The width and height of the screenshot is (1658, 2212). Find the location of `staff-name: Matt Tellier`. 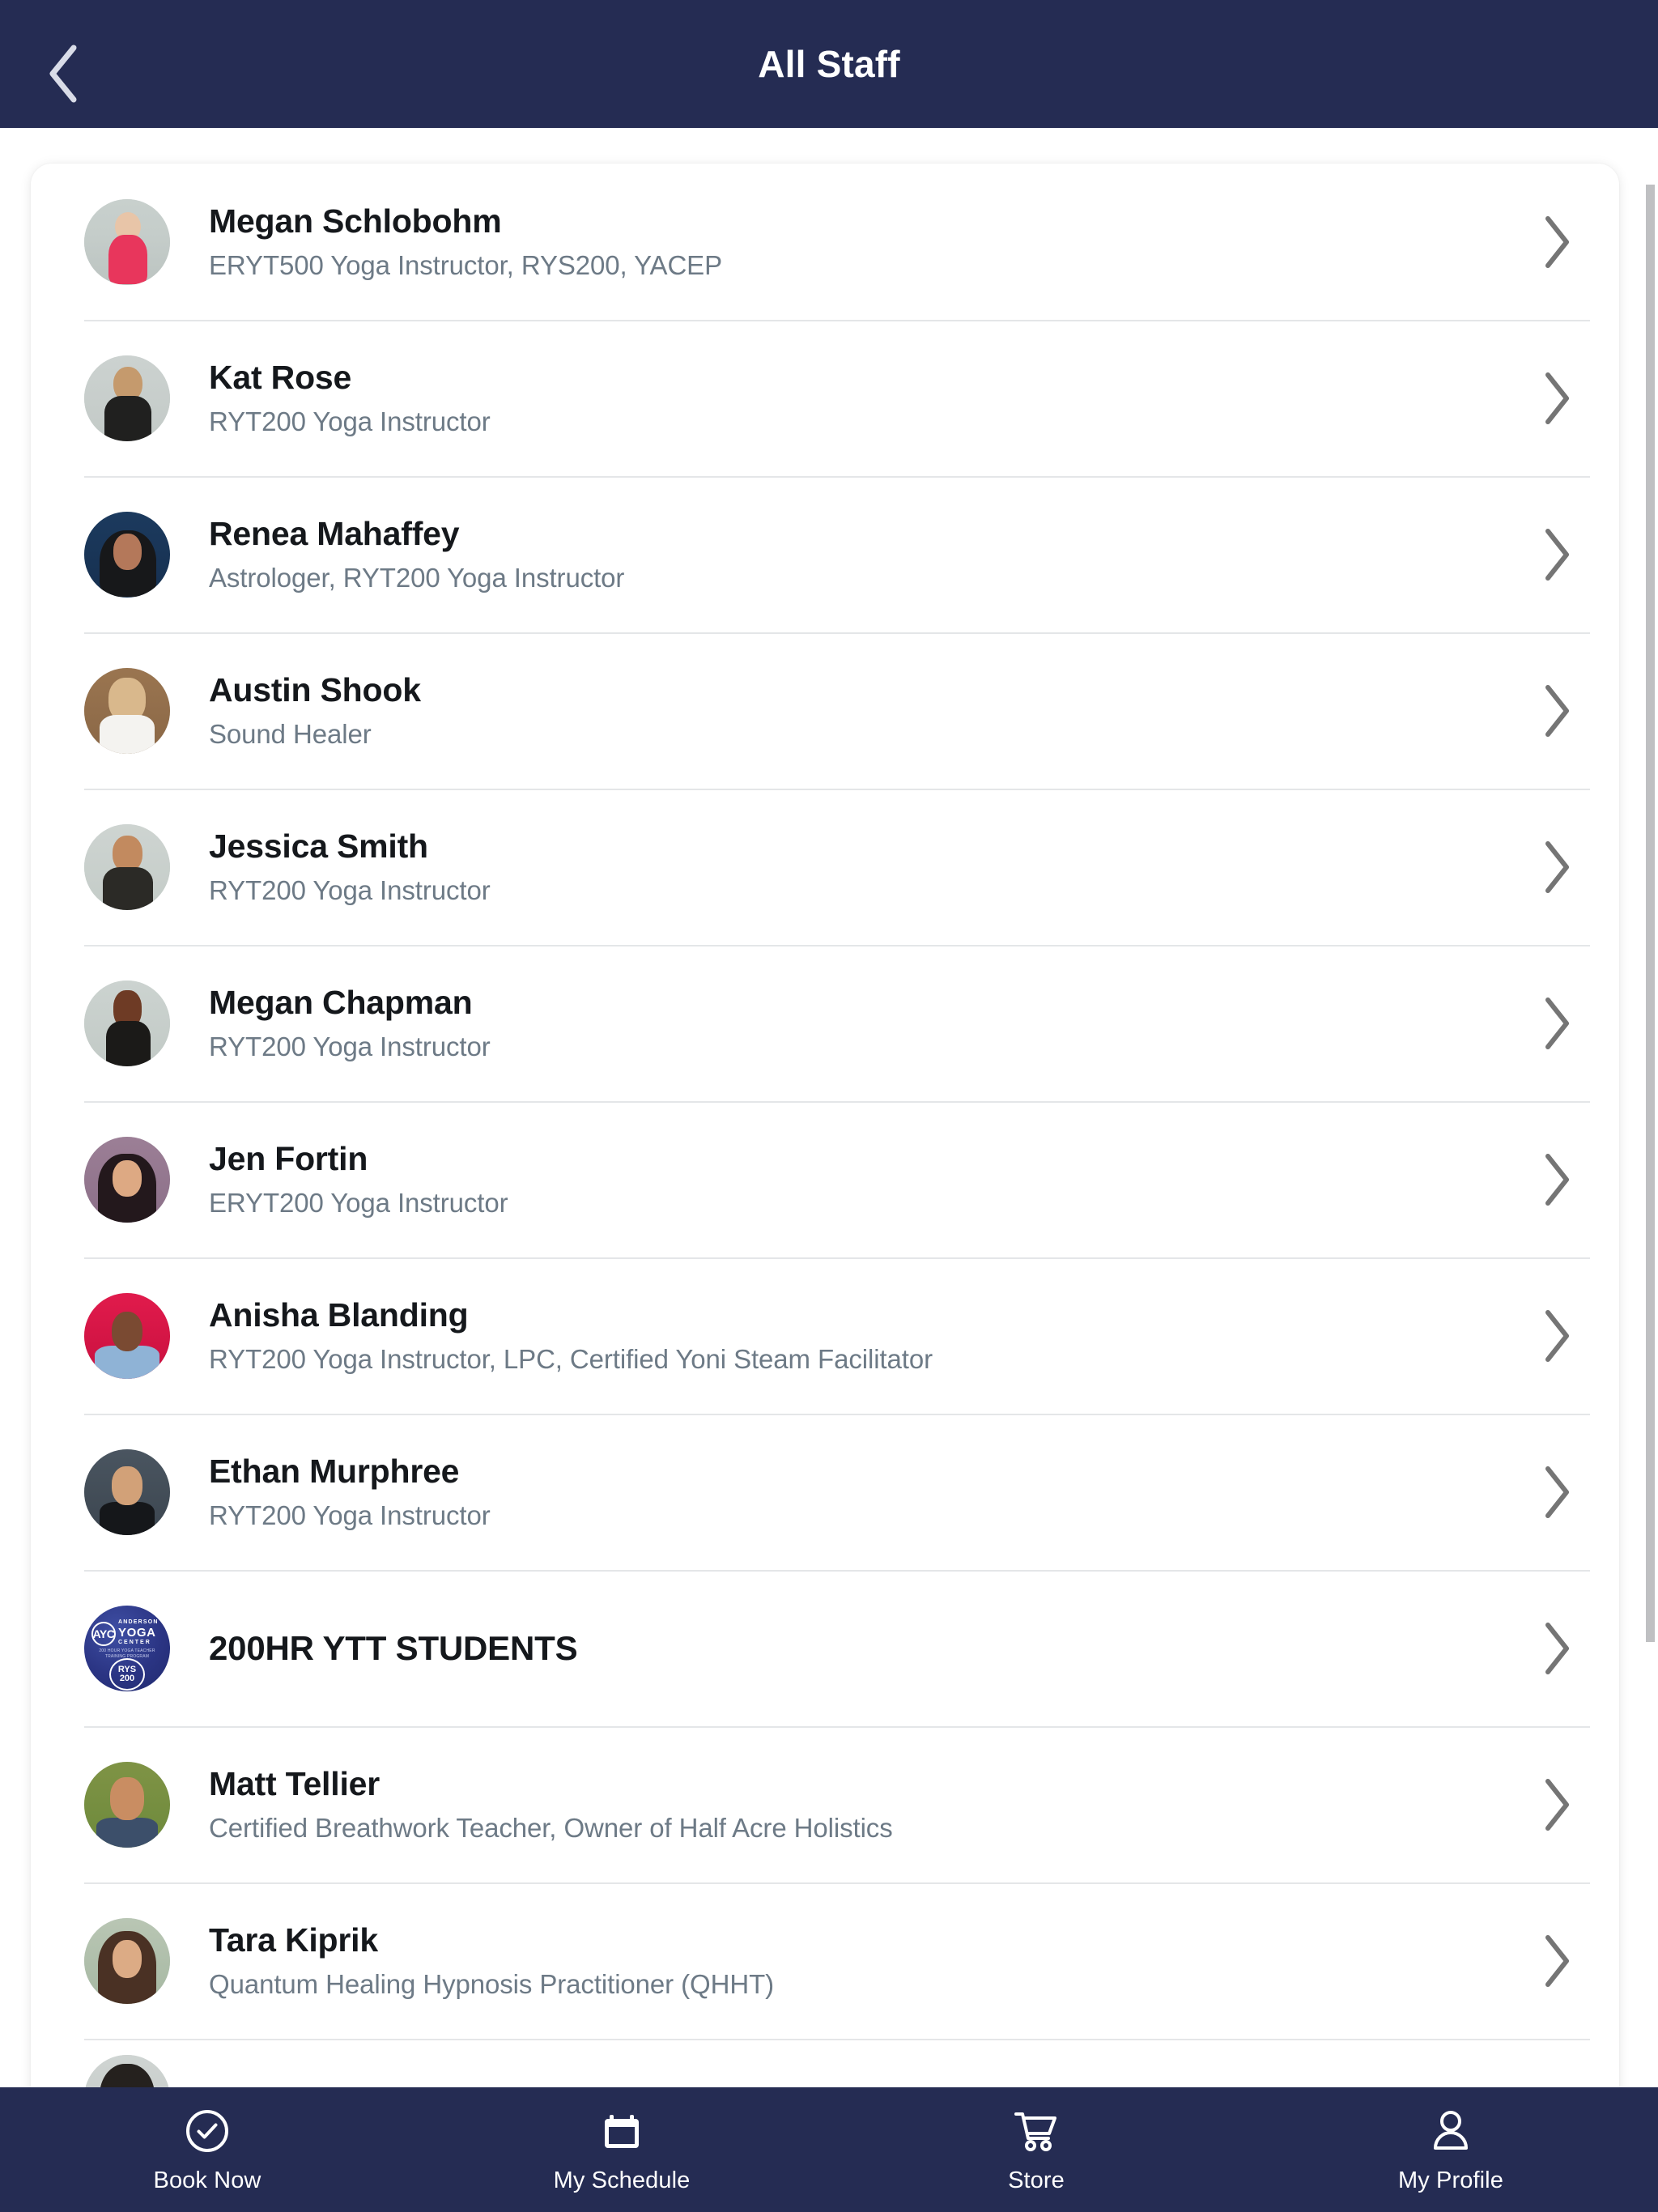

staff-name: Matt Tellier is located at coordinates (294, 1784).